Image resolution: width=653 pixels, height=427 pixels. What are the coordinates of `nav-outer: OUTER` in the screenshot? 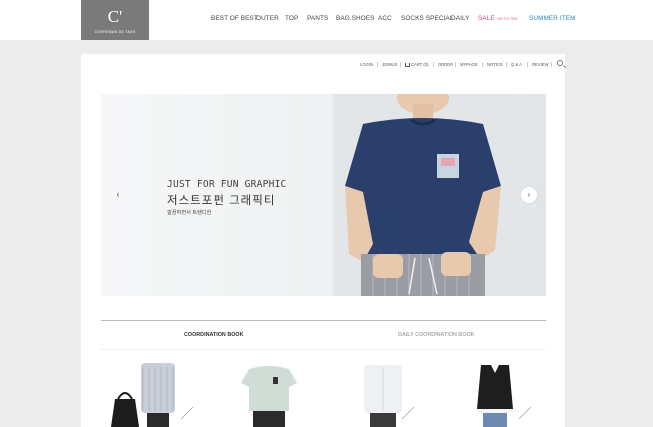 It's located at (267, 18).